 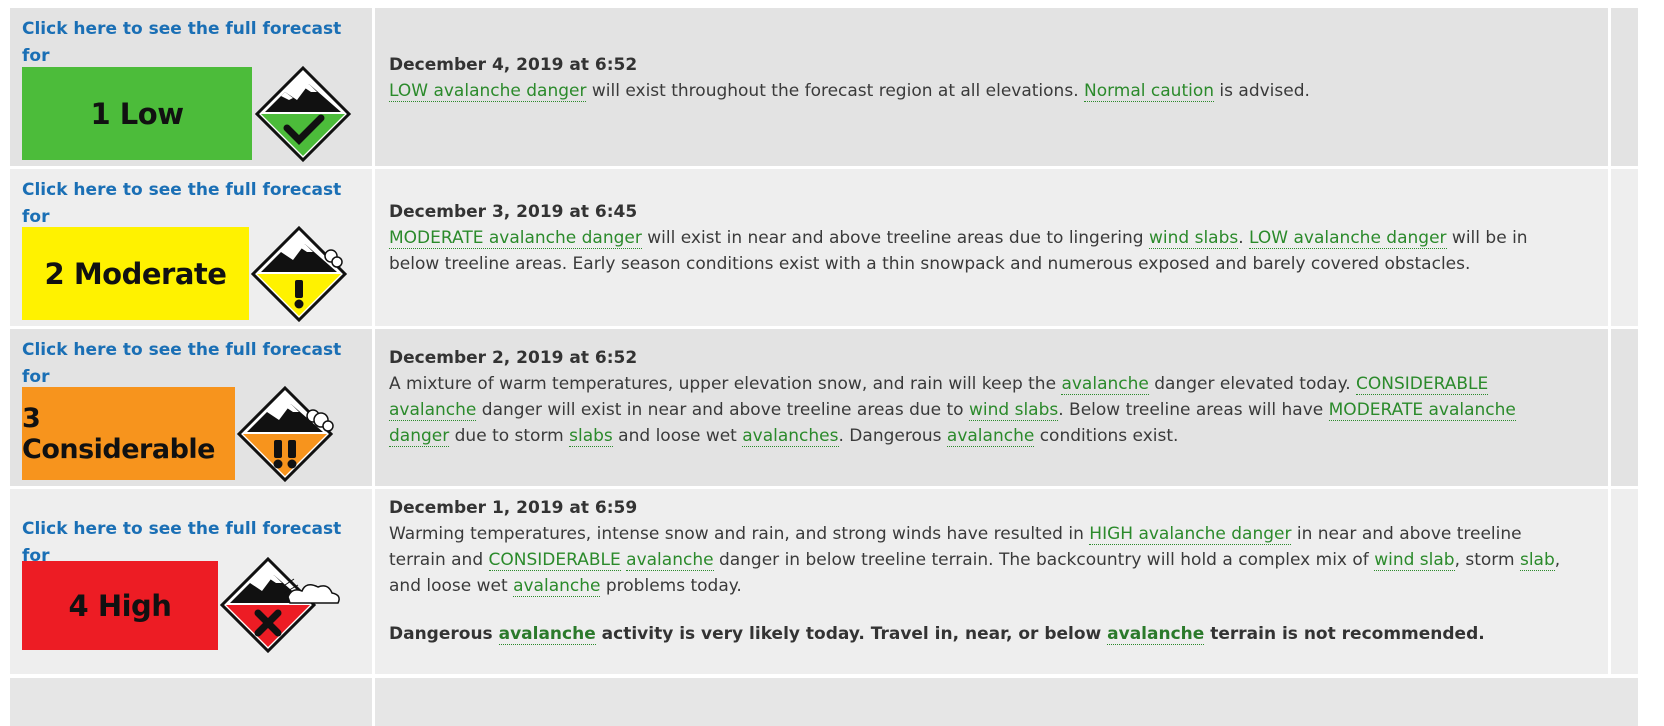 What do you see at coordinates (192, 702) in the screenshot?
I see `partial-left-cell` at bounding box center [192, 702].